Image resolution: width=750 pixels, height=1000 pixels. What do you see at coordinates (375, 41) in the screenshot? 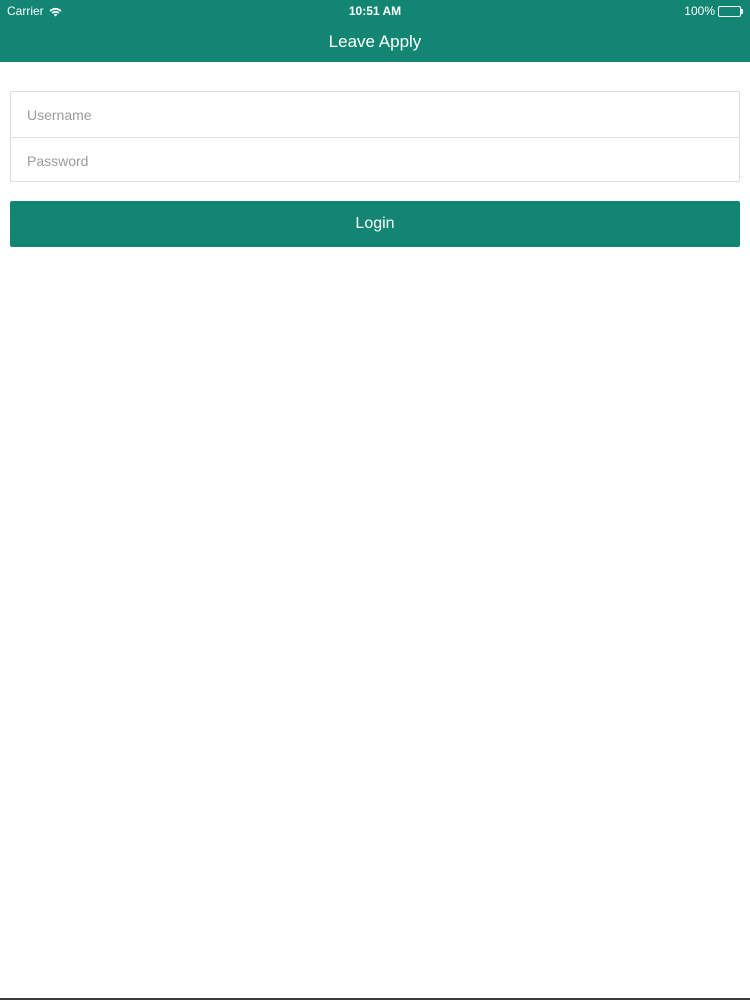
I see `page-title: Leave Apply` at bounding box center [375, 41].